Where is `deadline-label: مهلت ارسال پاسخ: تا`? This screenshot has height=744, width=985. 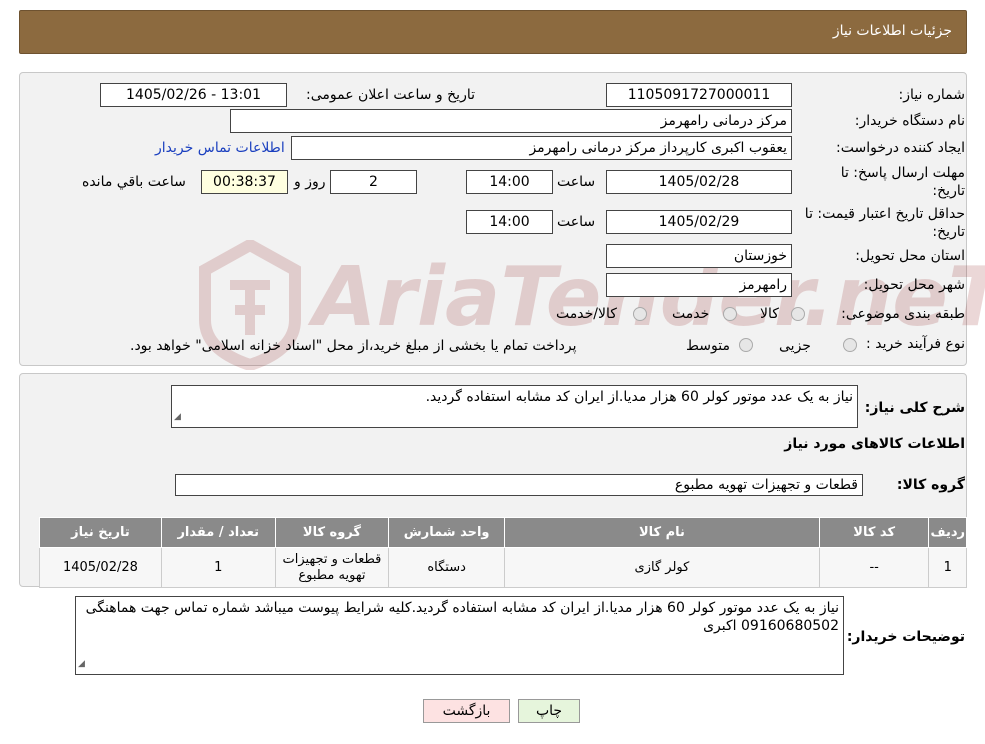
deadline-label: مهلت ارسال پاسخ: تا is located at coordinates (902, 173).